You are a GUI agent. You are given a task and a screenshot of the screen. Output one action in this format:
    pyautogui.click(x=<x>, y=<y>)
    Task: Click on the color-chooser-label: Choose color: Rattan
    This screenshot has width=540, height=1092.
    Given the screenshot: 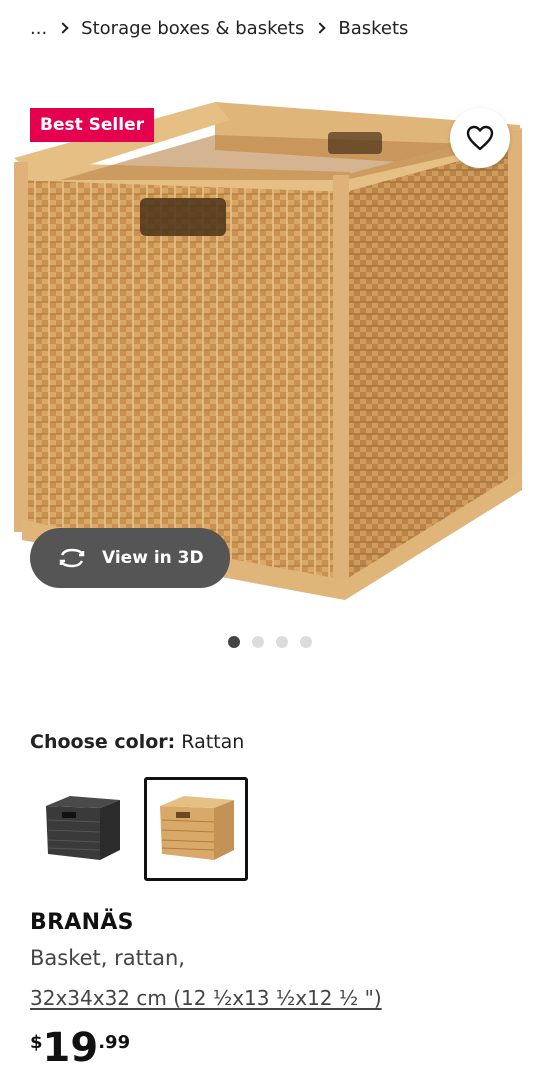 What is the action you would take?
    pyautogui.click(x=137, y=742)
    